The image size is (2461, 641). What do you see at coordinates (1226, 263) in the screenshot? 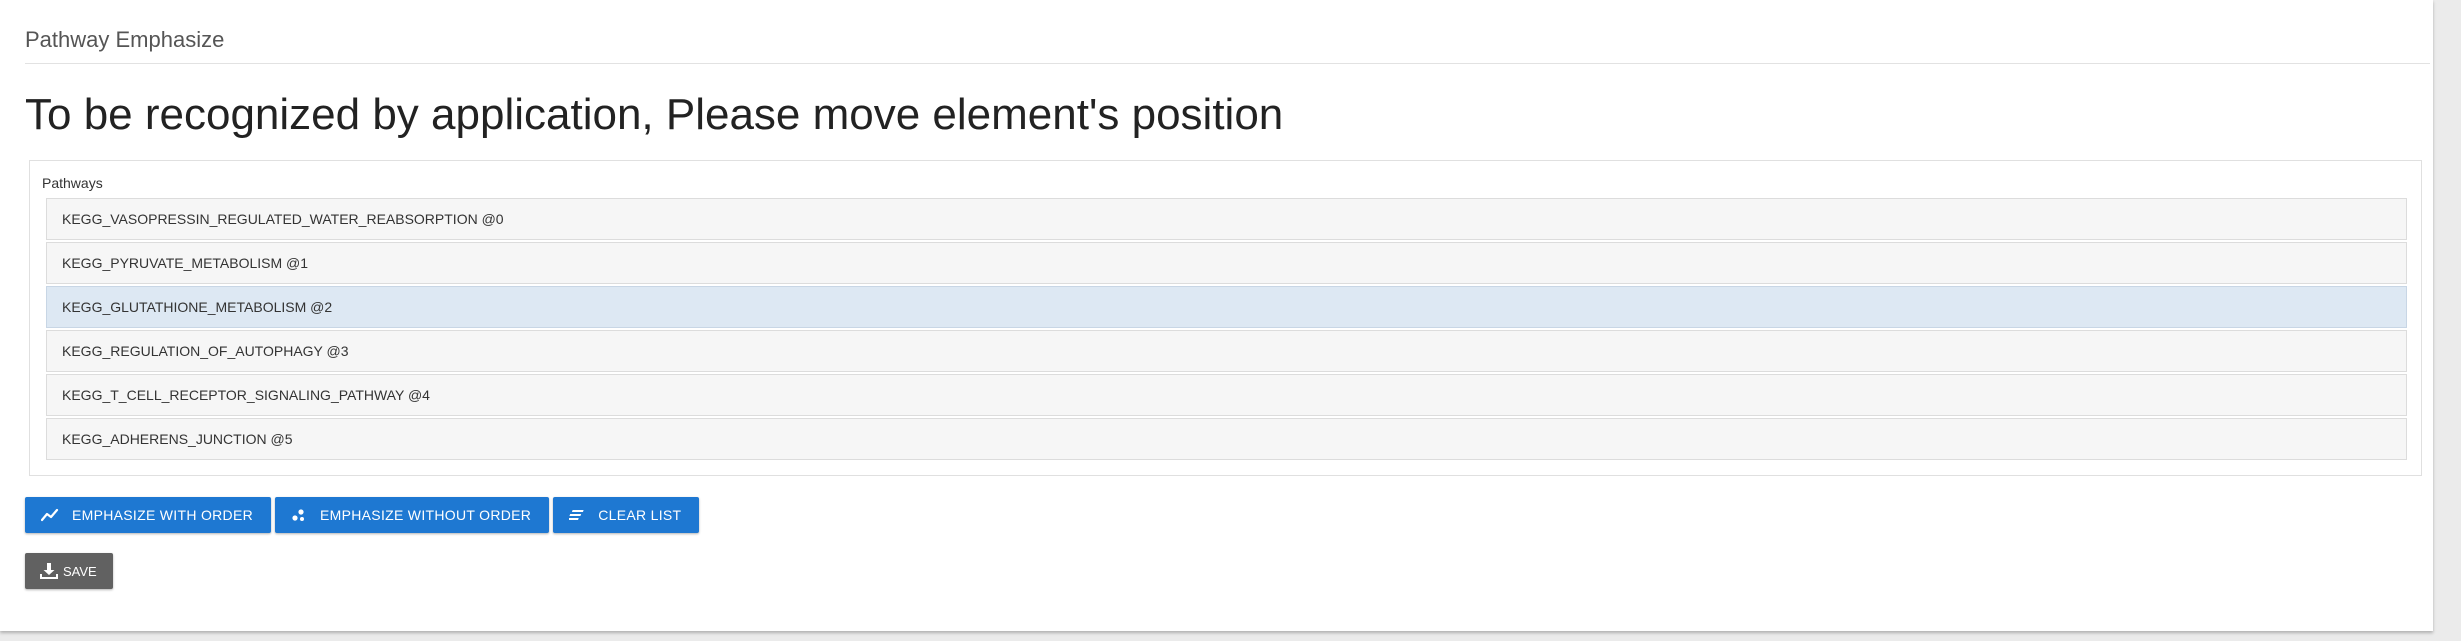
I see `list-item: KEGG_PYRUVATE_METABOLISM @1` at bounding box center [1226, 263].